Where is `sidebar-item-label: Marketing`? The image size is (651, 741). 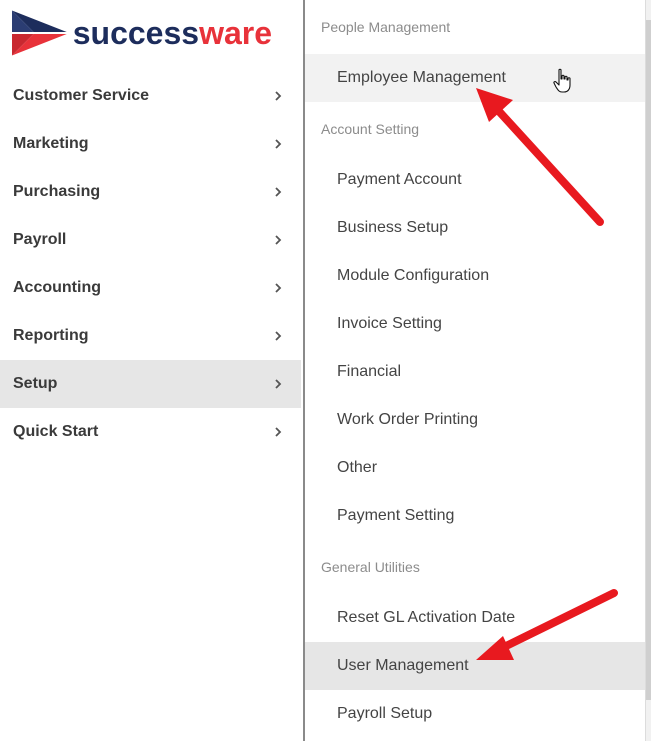 sidebar-item-label: Marketing is located at coordinates (51, 143).